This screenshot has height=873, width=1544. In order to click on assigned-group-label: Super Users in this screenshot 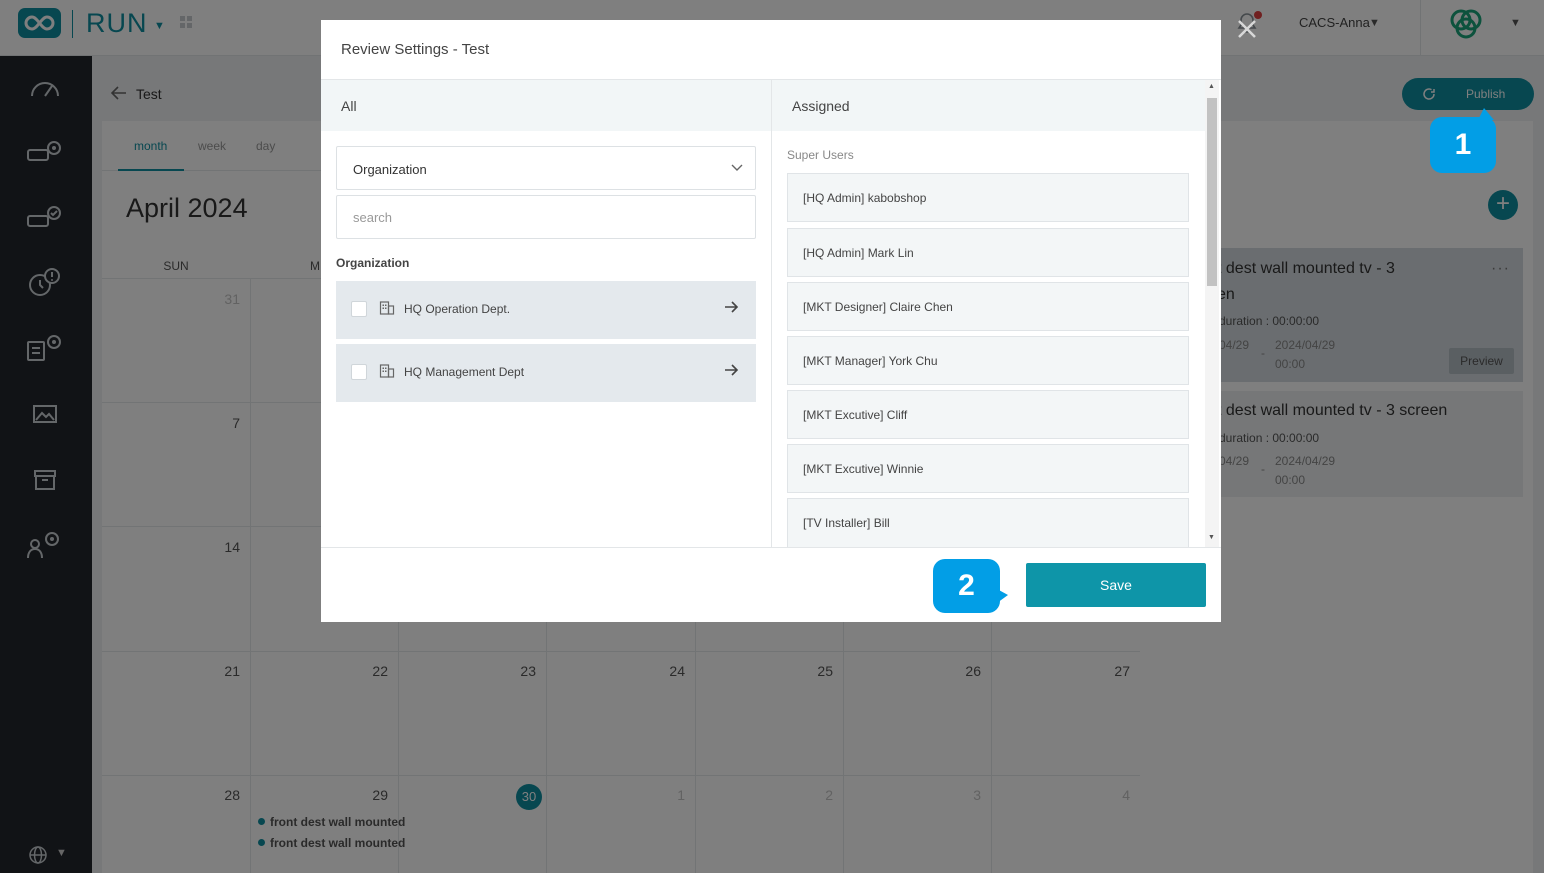, I will do `click(820, 155)`.